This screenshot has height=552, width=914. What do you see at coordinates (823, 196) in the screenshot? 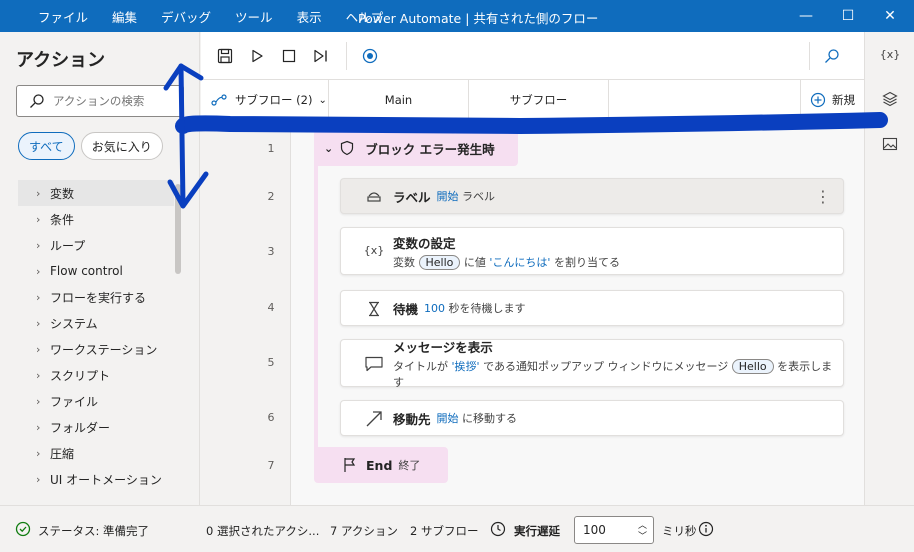
I see `more-options-icon: ⋮` at bounding box center [823, 196].